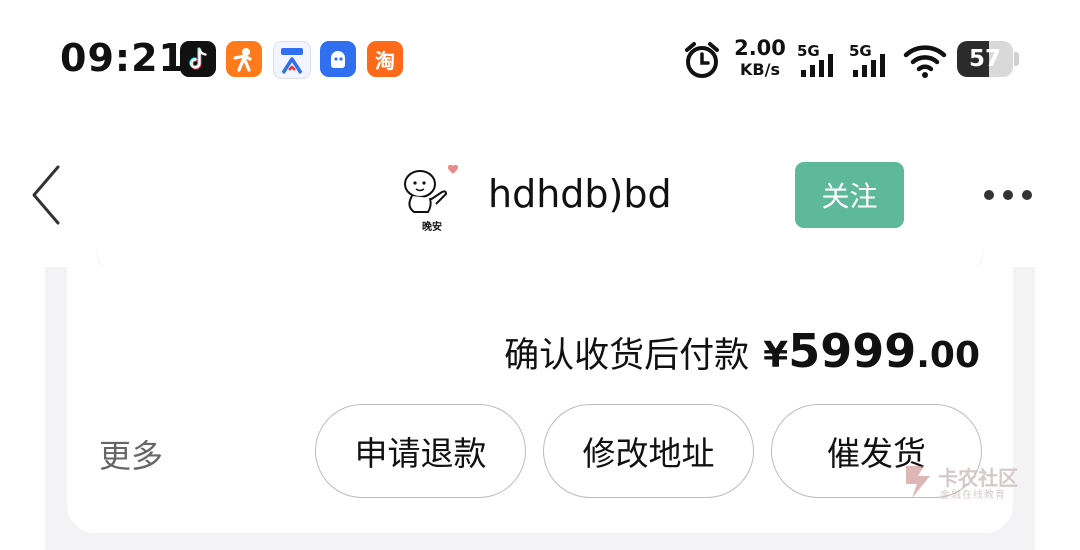 This screenshot has height=550, width=1080. What do you see at coordinates (338, 59) in the screenshot?
I see `qq-icon` at bounding box center [338, 59].